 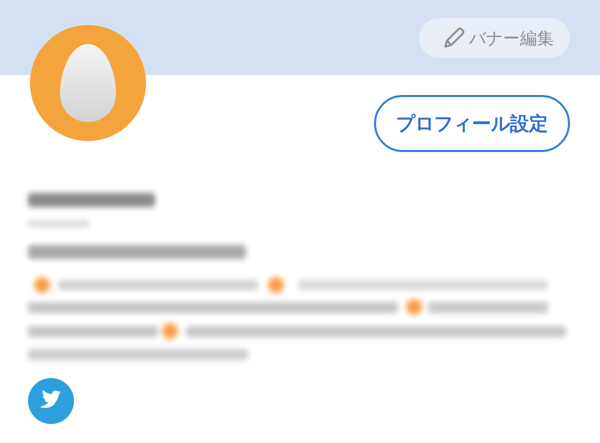 I want to click on bird-icon, so click(x=51, y=401).